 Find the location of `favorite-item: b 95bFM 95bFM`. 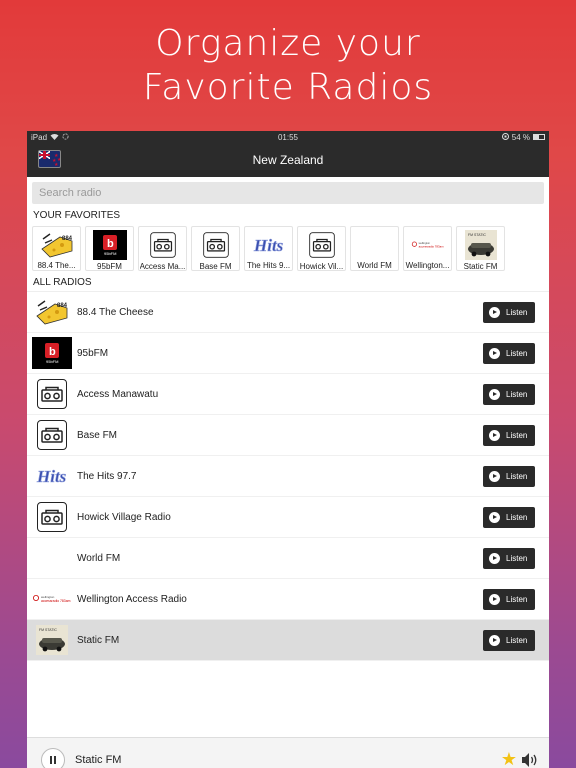

favorite-item: b 95bFM 95bFM is located at coordinates (109, 248).